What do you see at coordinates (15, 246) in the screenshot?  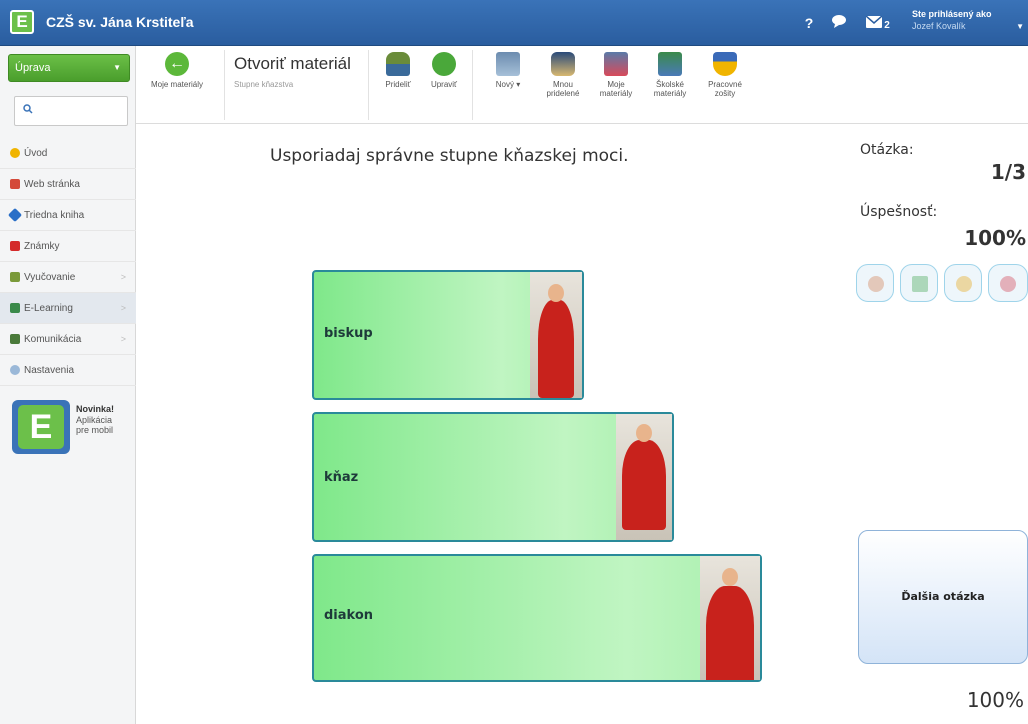 I see `grades-icon` at bounding box center [15, 246].